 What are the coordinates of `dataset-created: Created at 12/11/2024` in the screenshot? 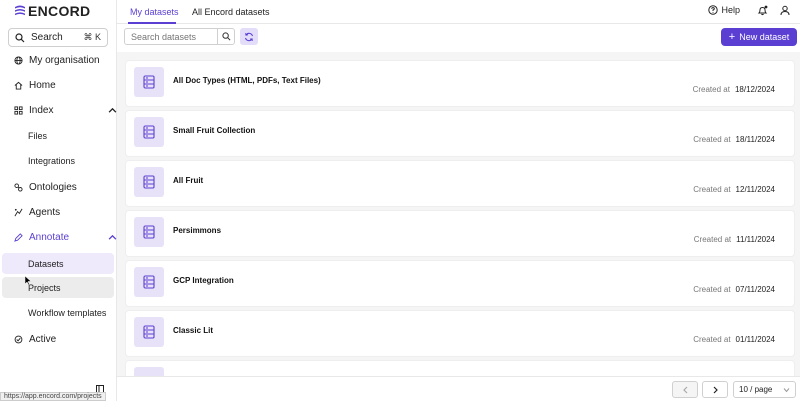 It's located at (734, 189).